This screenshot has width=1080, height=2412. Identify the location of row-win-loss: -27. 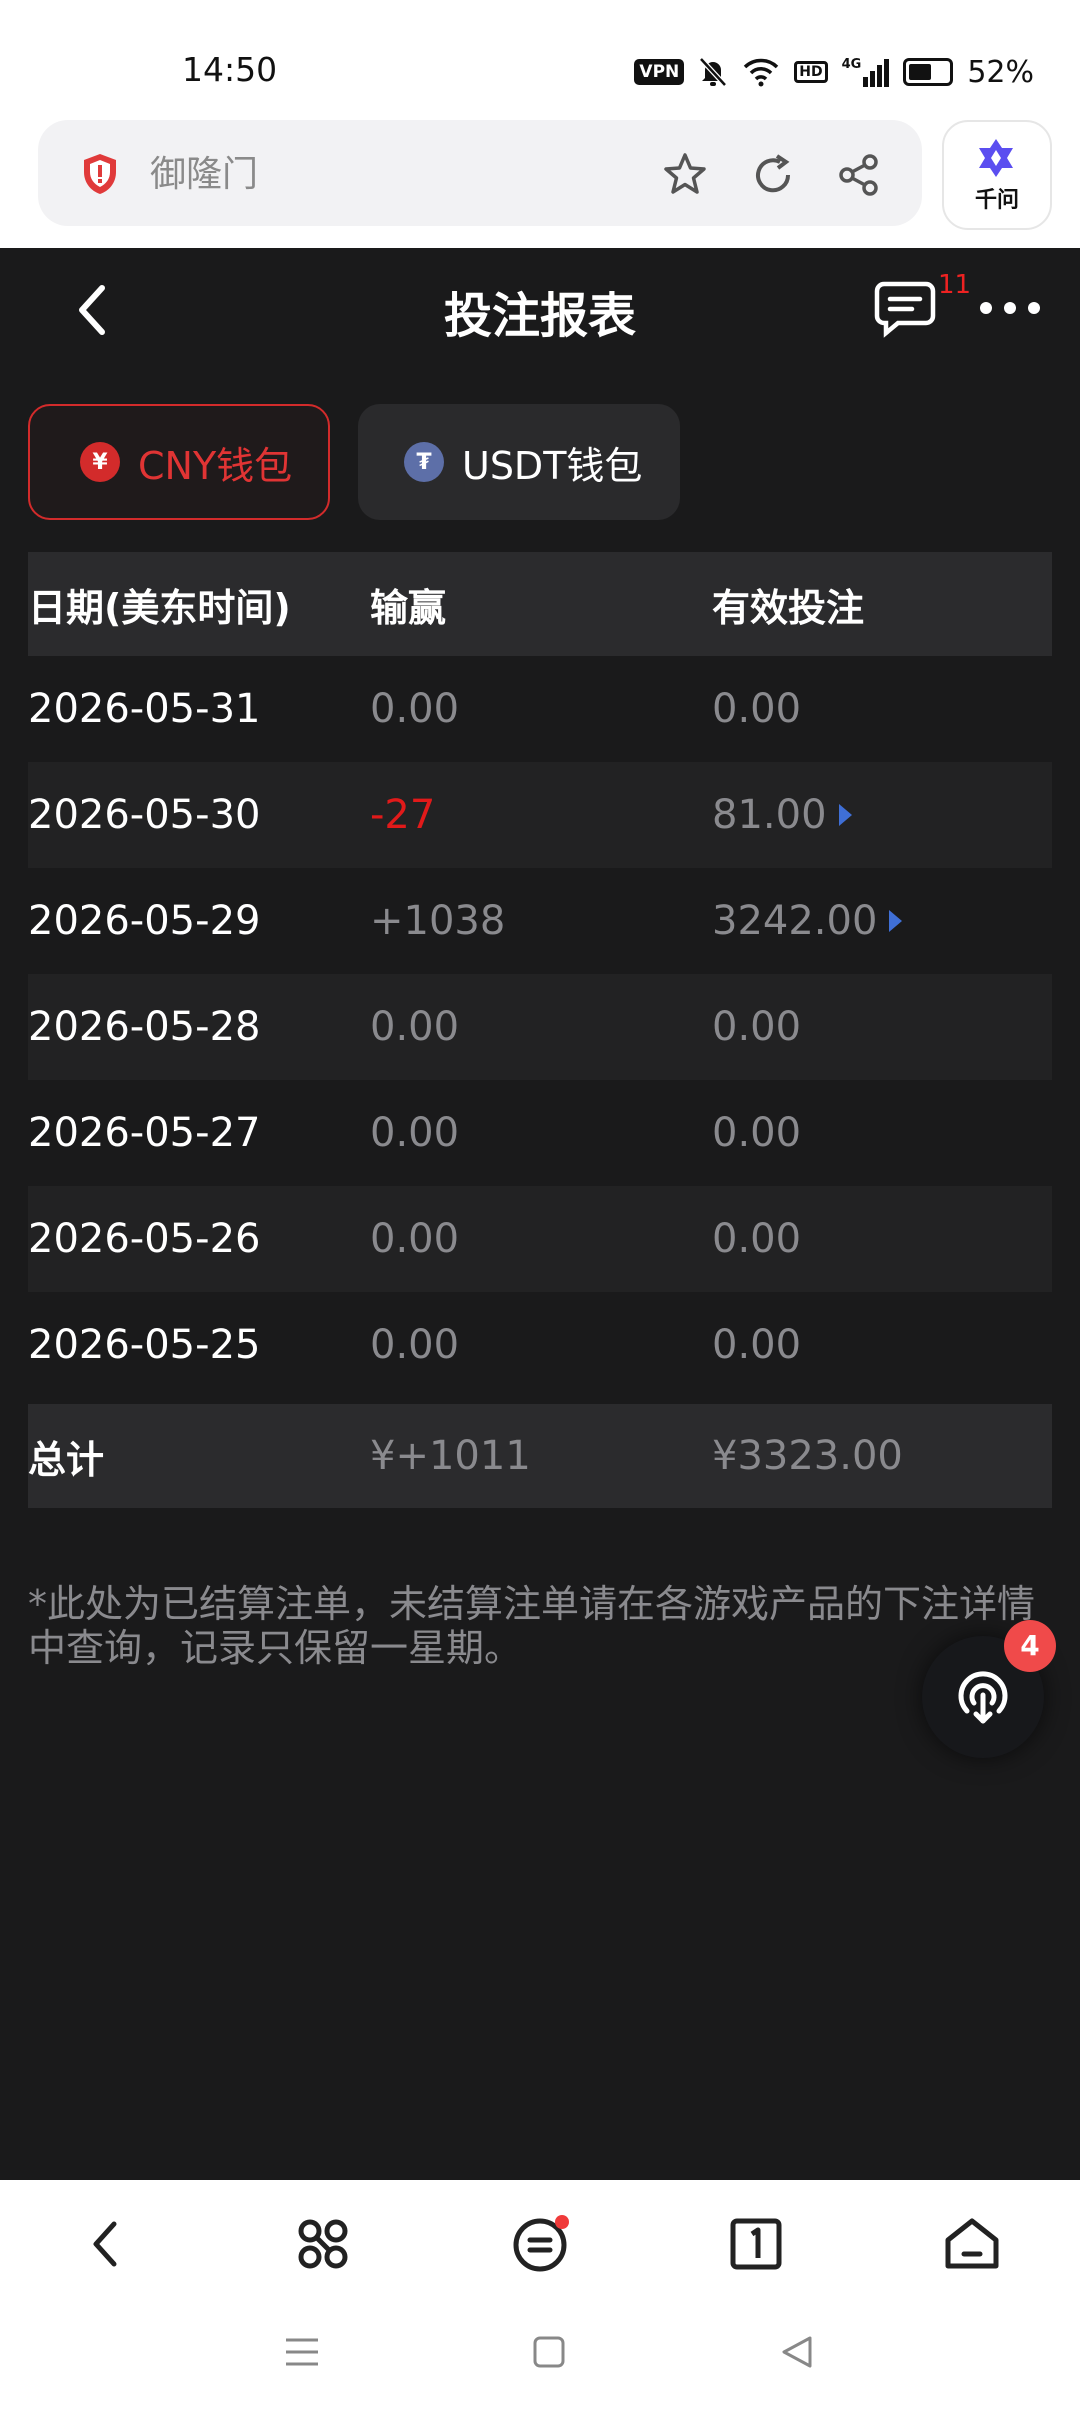
(403, 815).